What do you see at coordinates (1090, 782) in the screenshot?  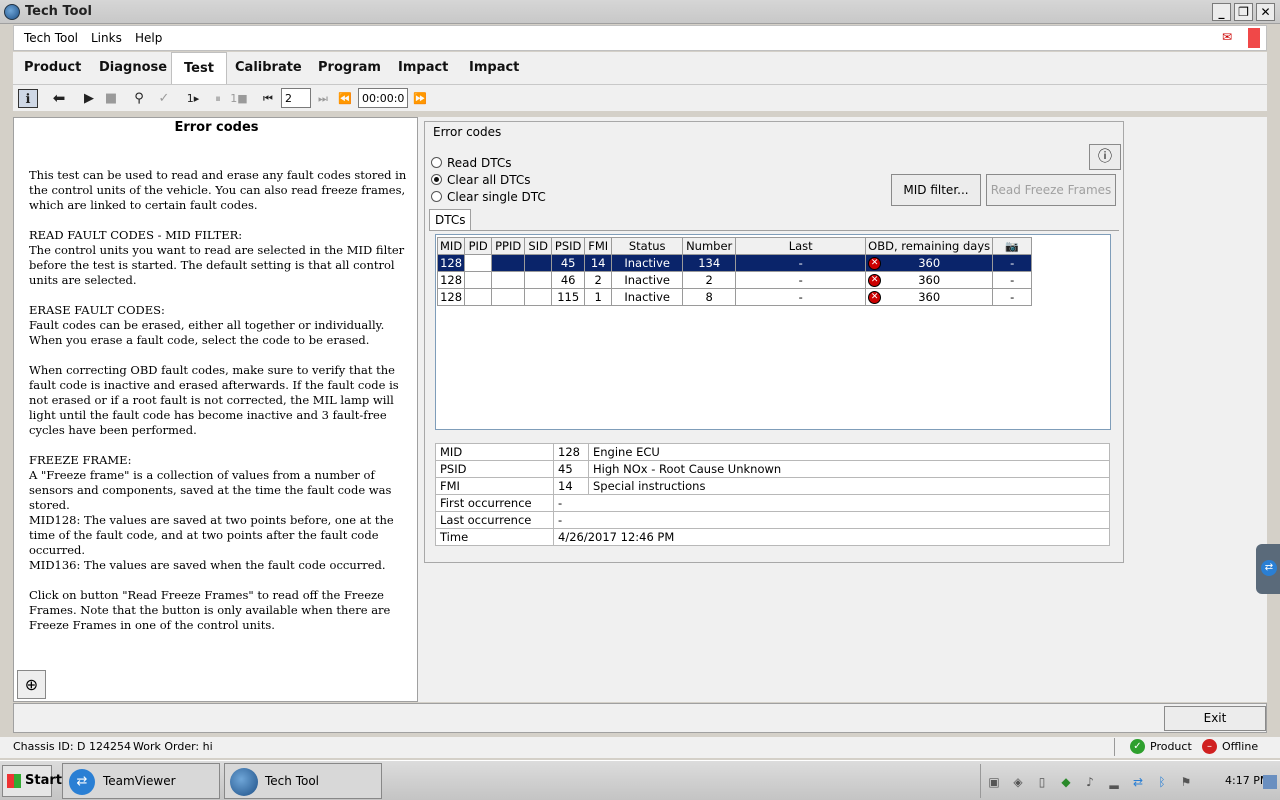 I see `volume-tray-icon: ♪` at bounding box center [1090, 782].